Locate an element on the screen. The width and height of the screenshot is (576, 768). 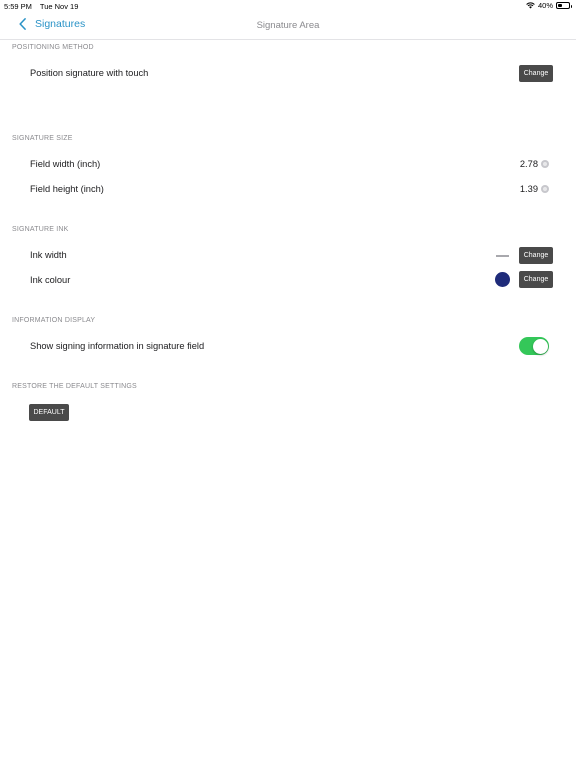
field-height-label: Field height (inch) is located at coordinates (67, 189).